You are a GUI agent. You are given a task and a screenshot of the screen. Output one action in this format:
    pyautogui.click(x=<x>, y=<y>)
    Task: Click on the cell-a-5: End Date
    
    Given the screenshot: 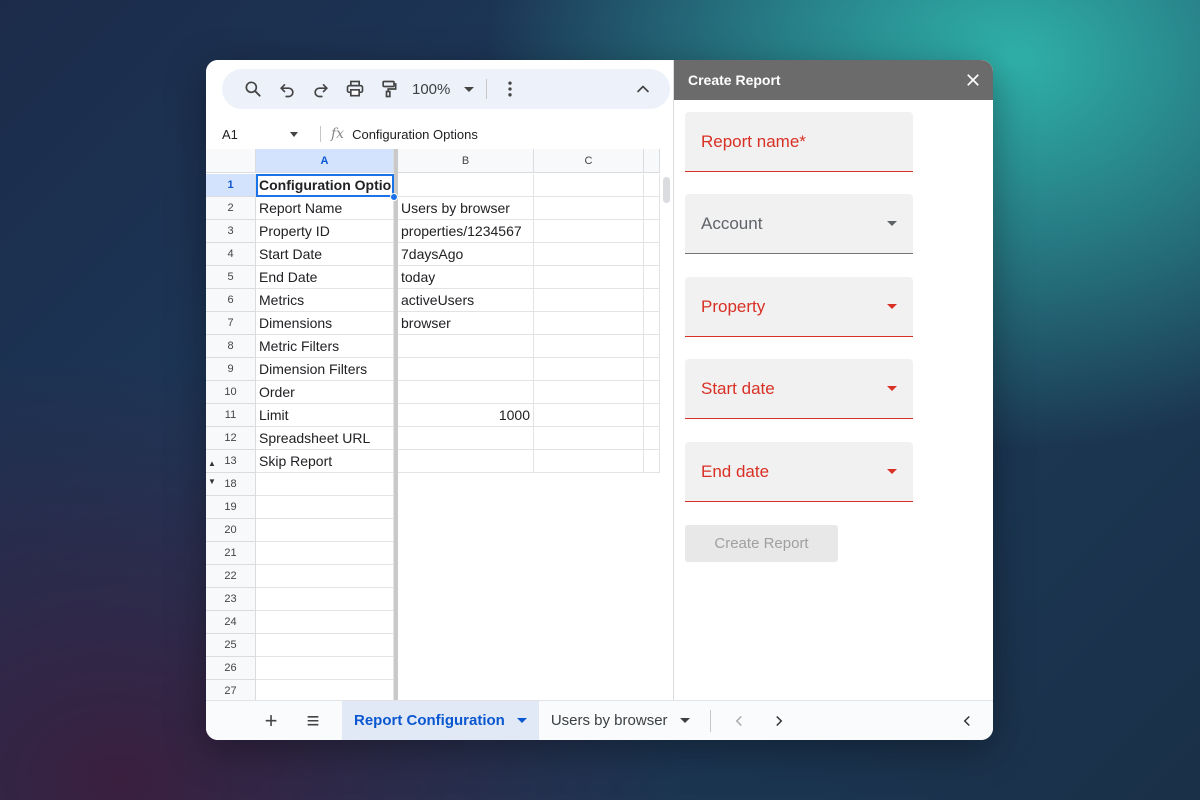 What is the action you would take?
    pyautogui.click(x=325, y=277)
    